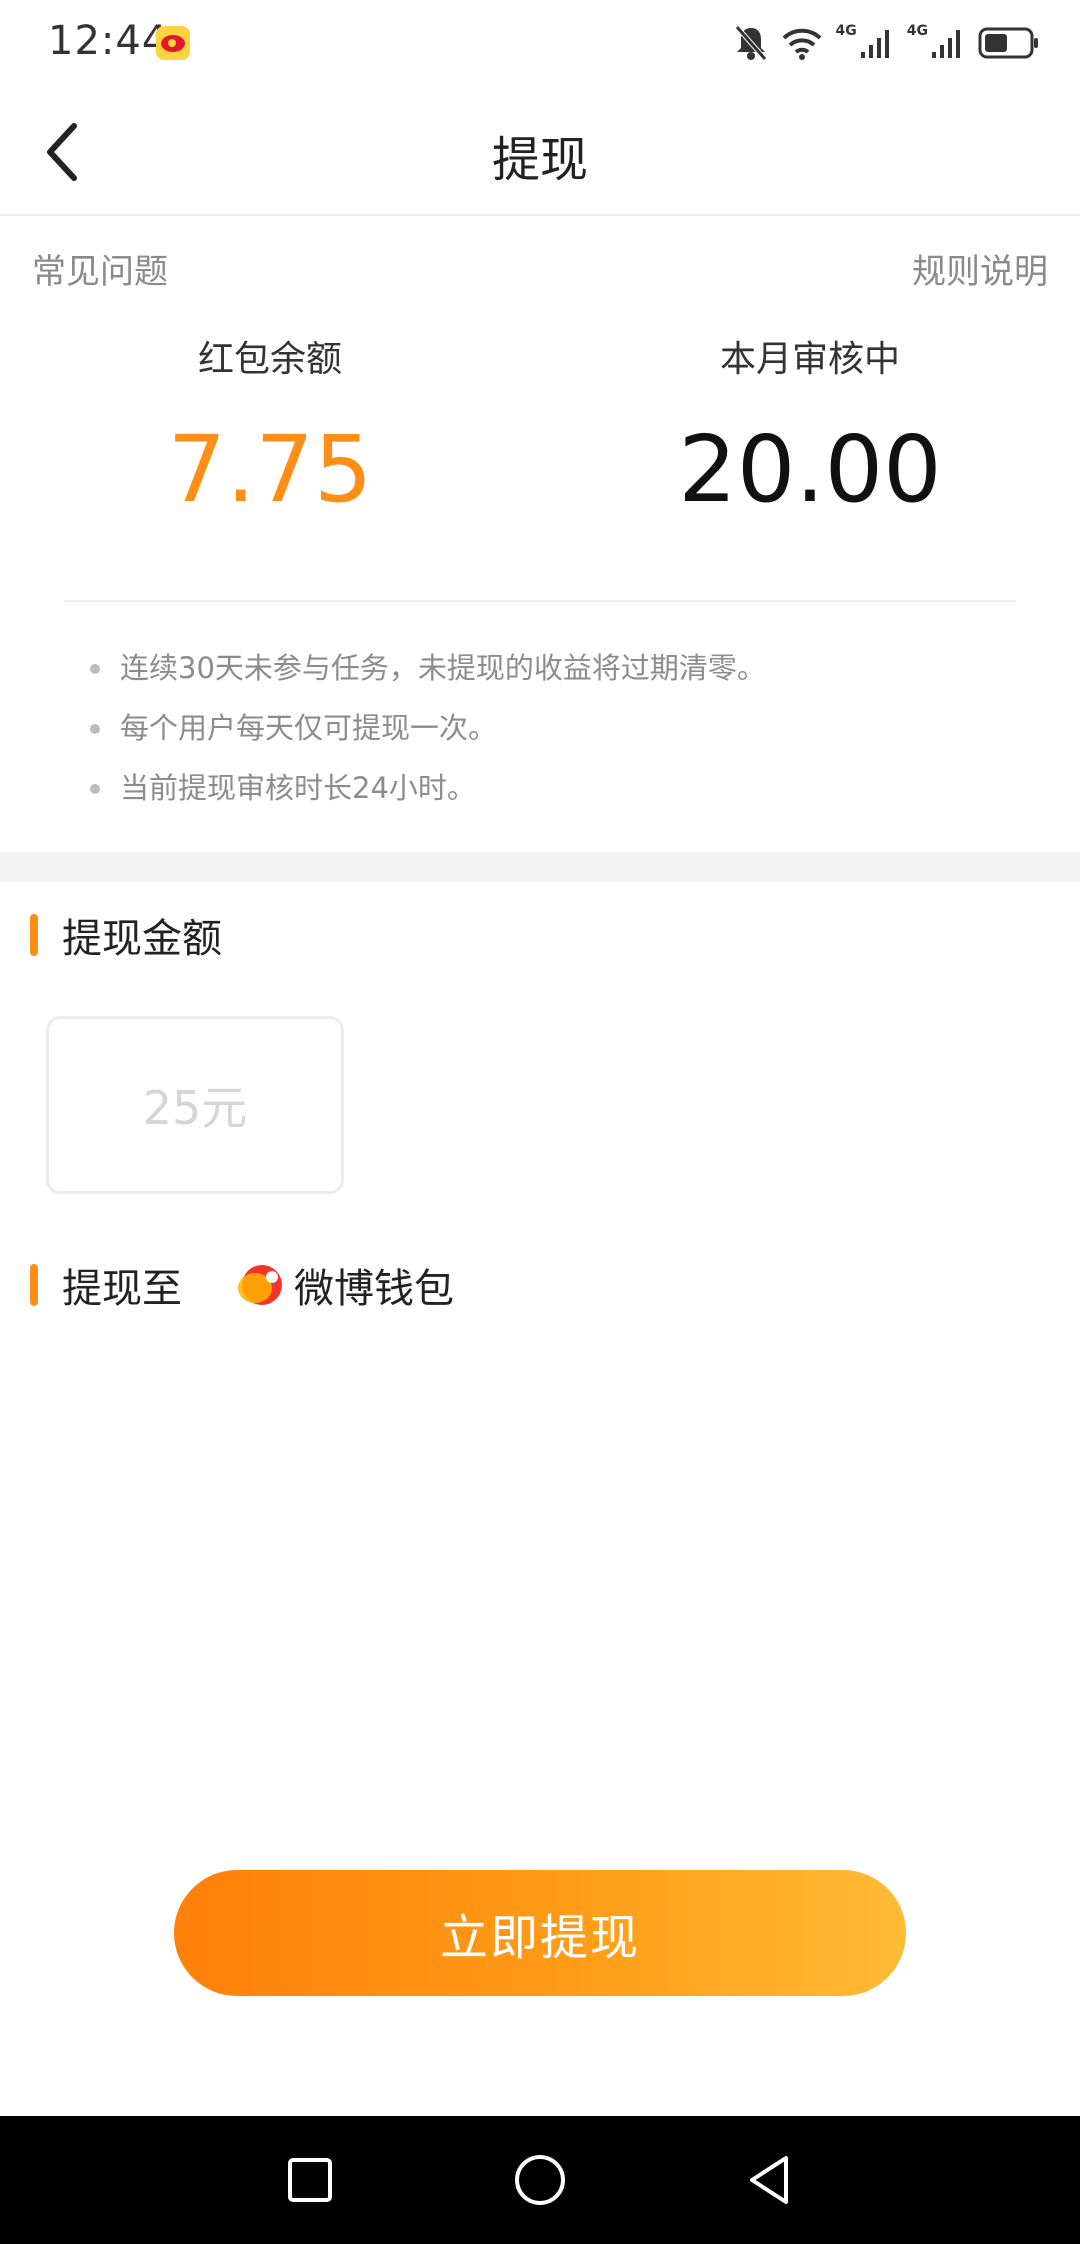  I want to click on target-section-header: 提现至 微博钱包, so click(242, 1285).